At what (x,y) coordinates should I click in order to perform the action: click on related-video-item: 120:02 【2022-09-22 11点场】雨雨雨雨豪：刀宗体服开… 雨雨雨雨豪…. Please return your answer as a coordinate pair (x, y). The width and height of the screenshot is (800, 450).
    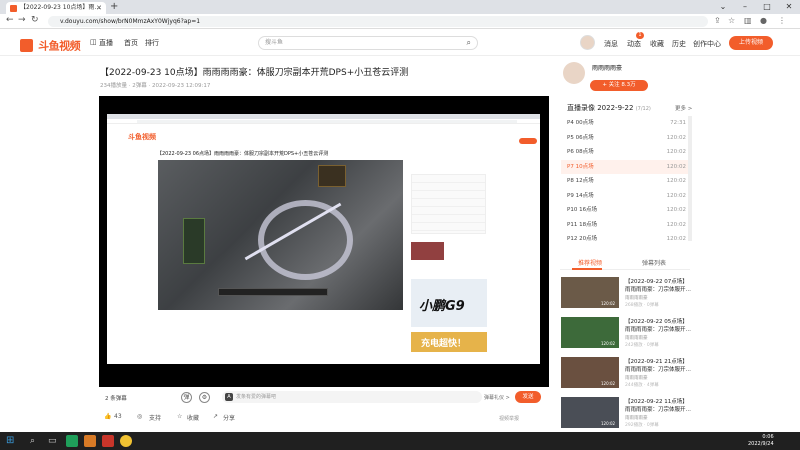
    Looking at the image, I should click on (626, 413).